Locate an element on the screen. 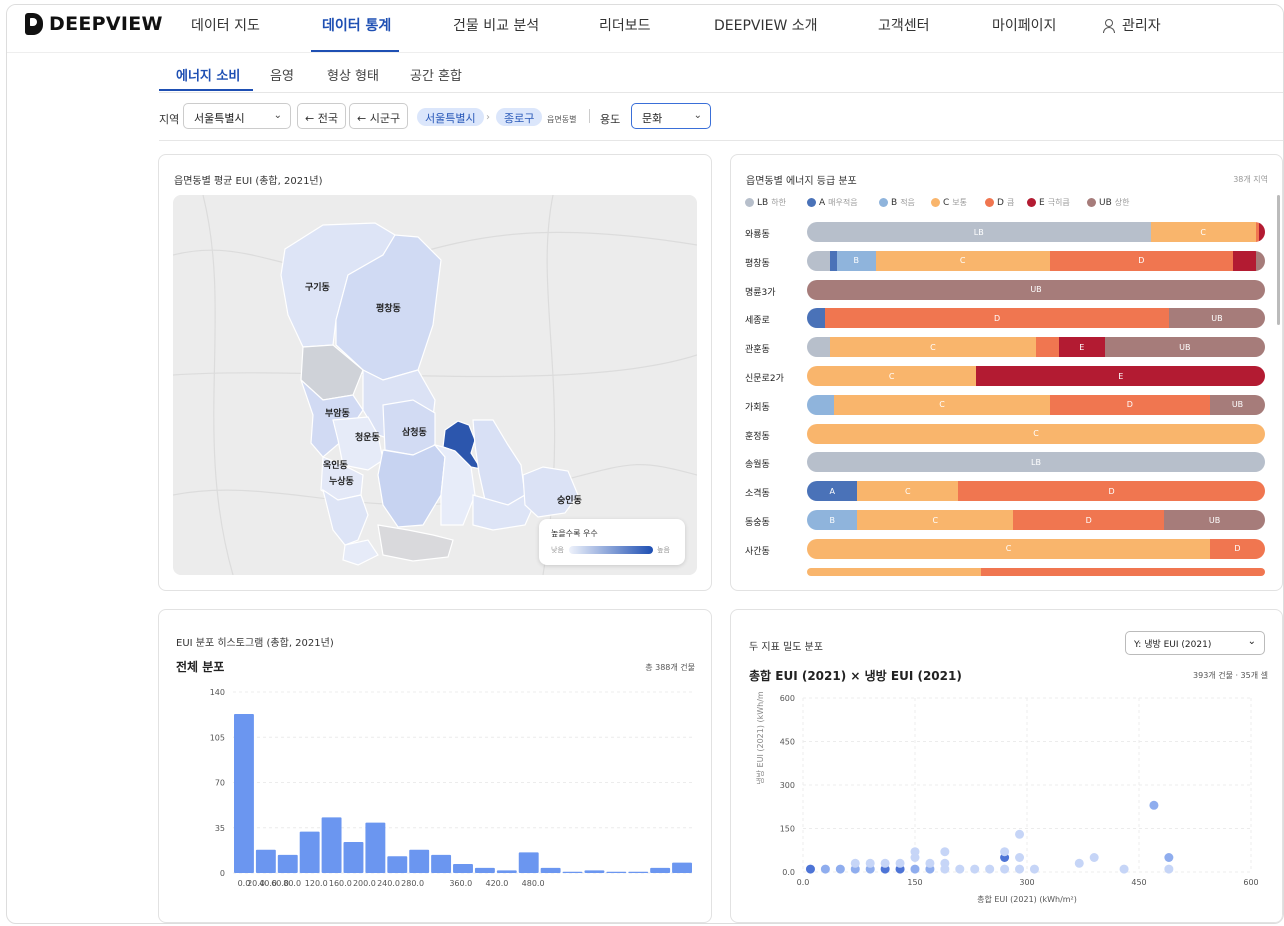  y-tick-label: 0 is located at coordinates (222, 873).